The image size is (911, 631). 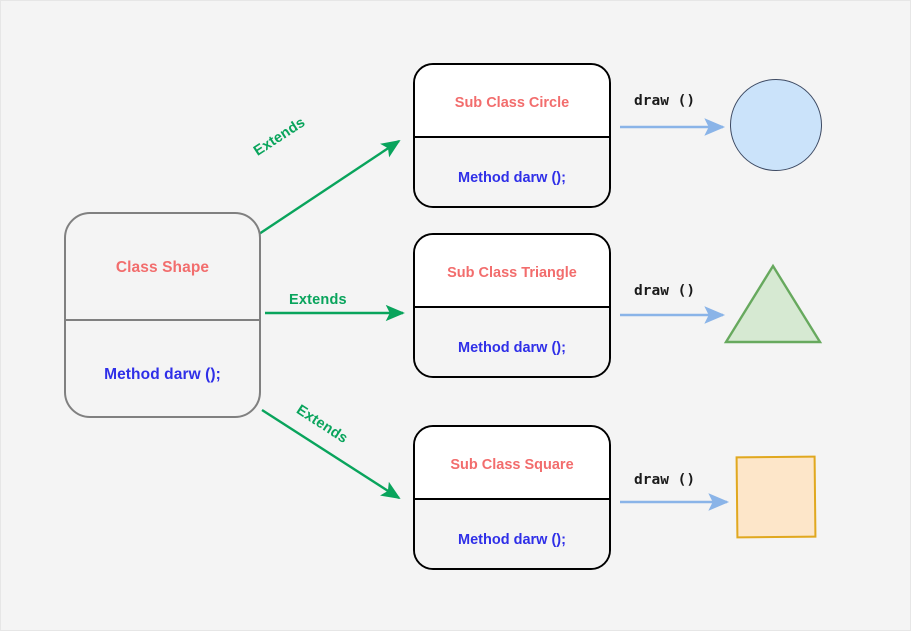 I want to click on class-name-shape: Class Shape, so click(x=162, y=267).